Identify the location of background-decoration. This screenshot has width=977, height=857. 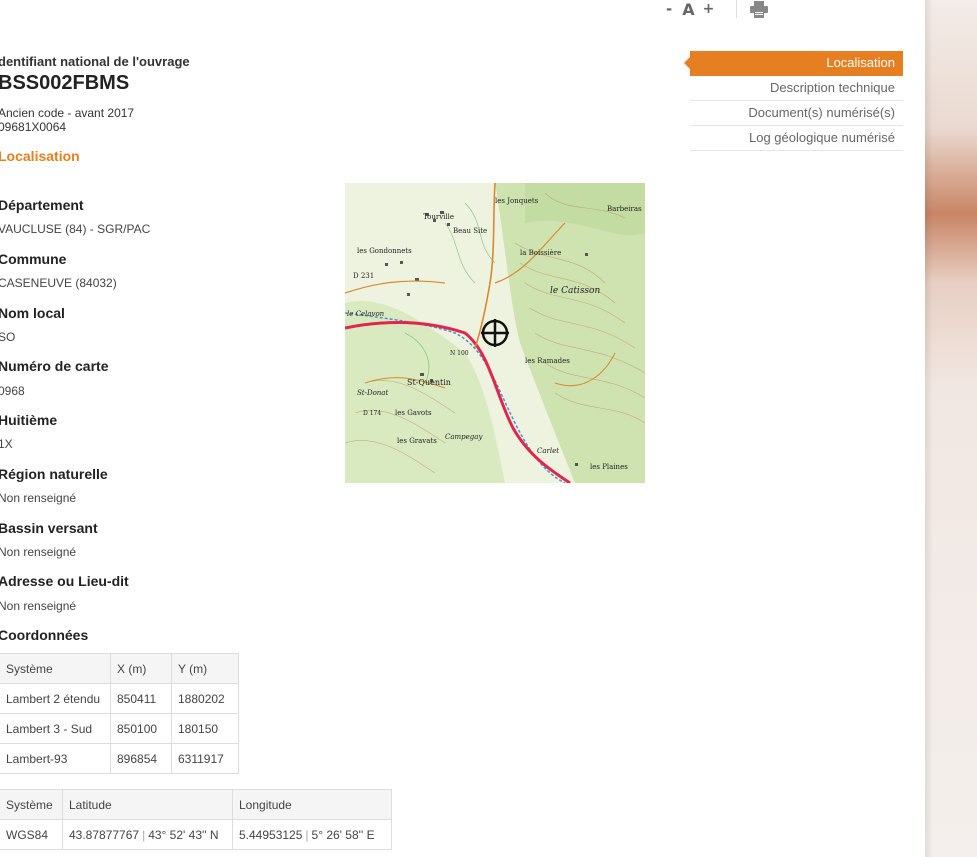
(951, 428).